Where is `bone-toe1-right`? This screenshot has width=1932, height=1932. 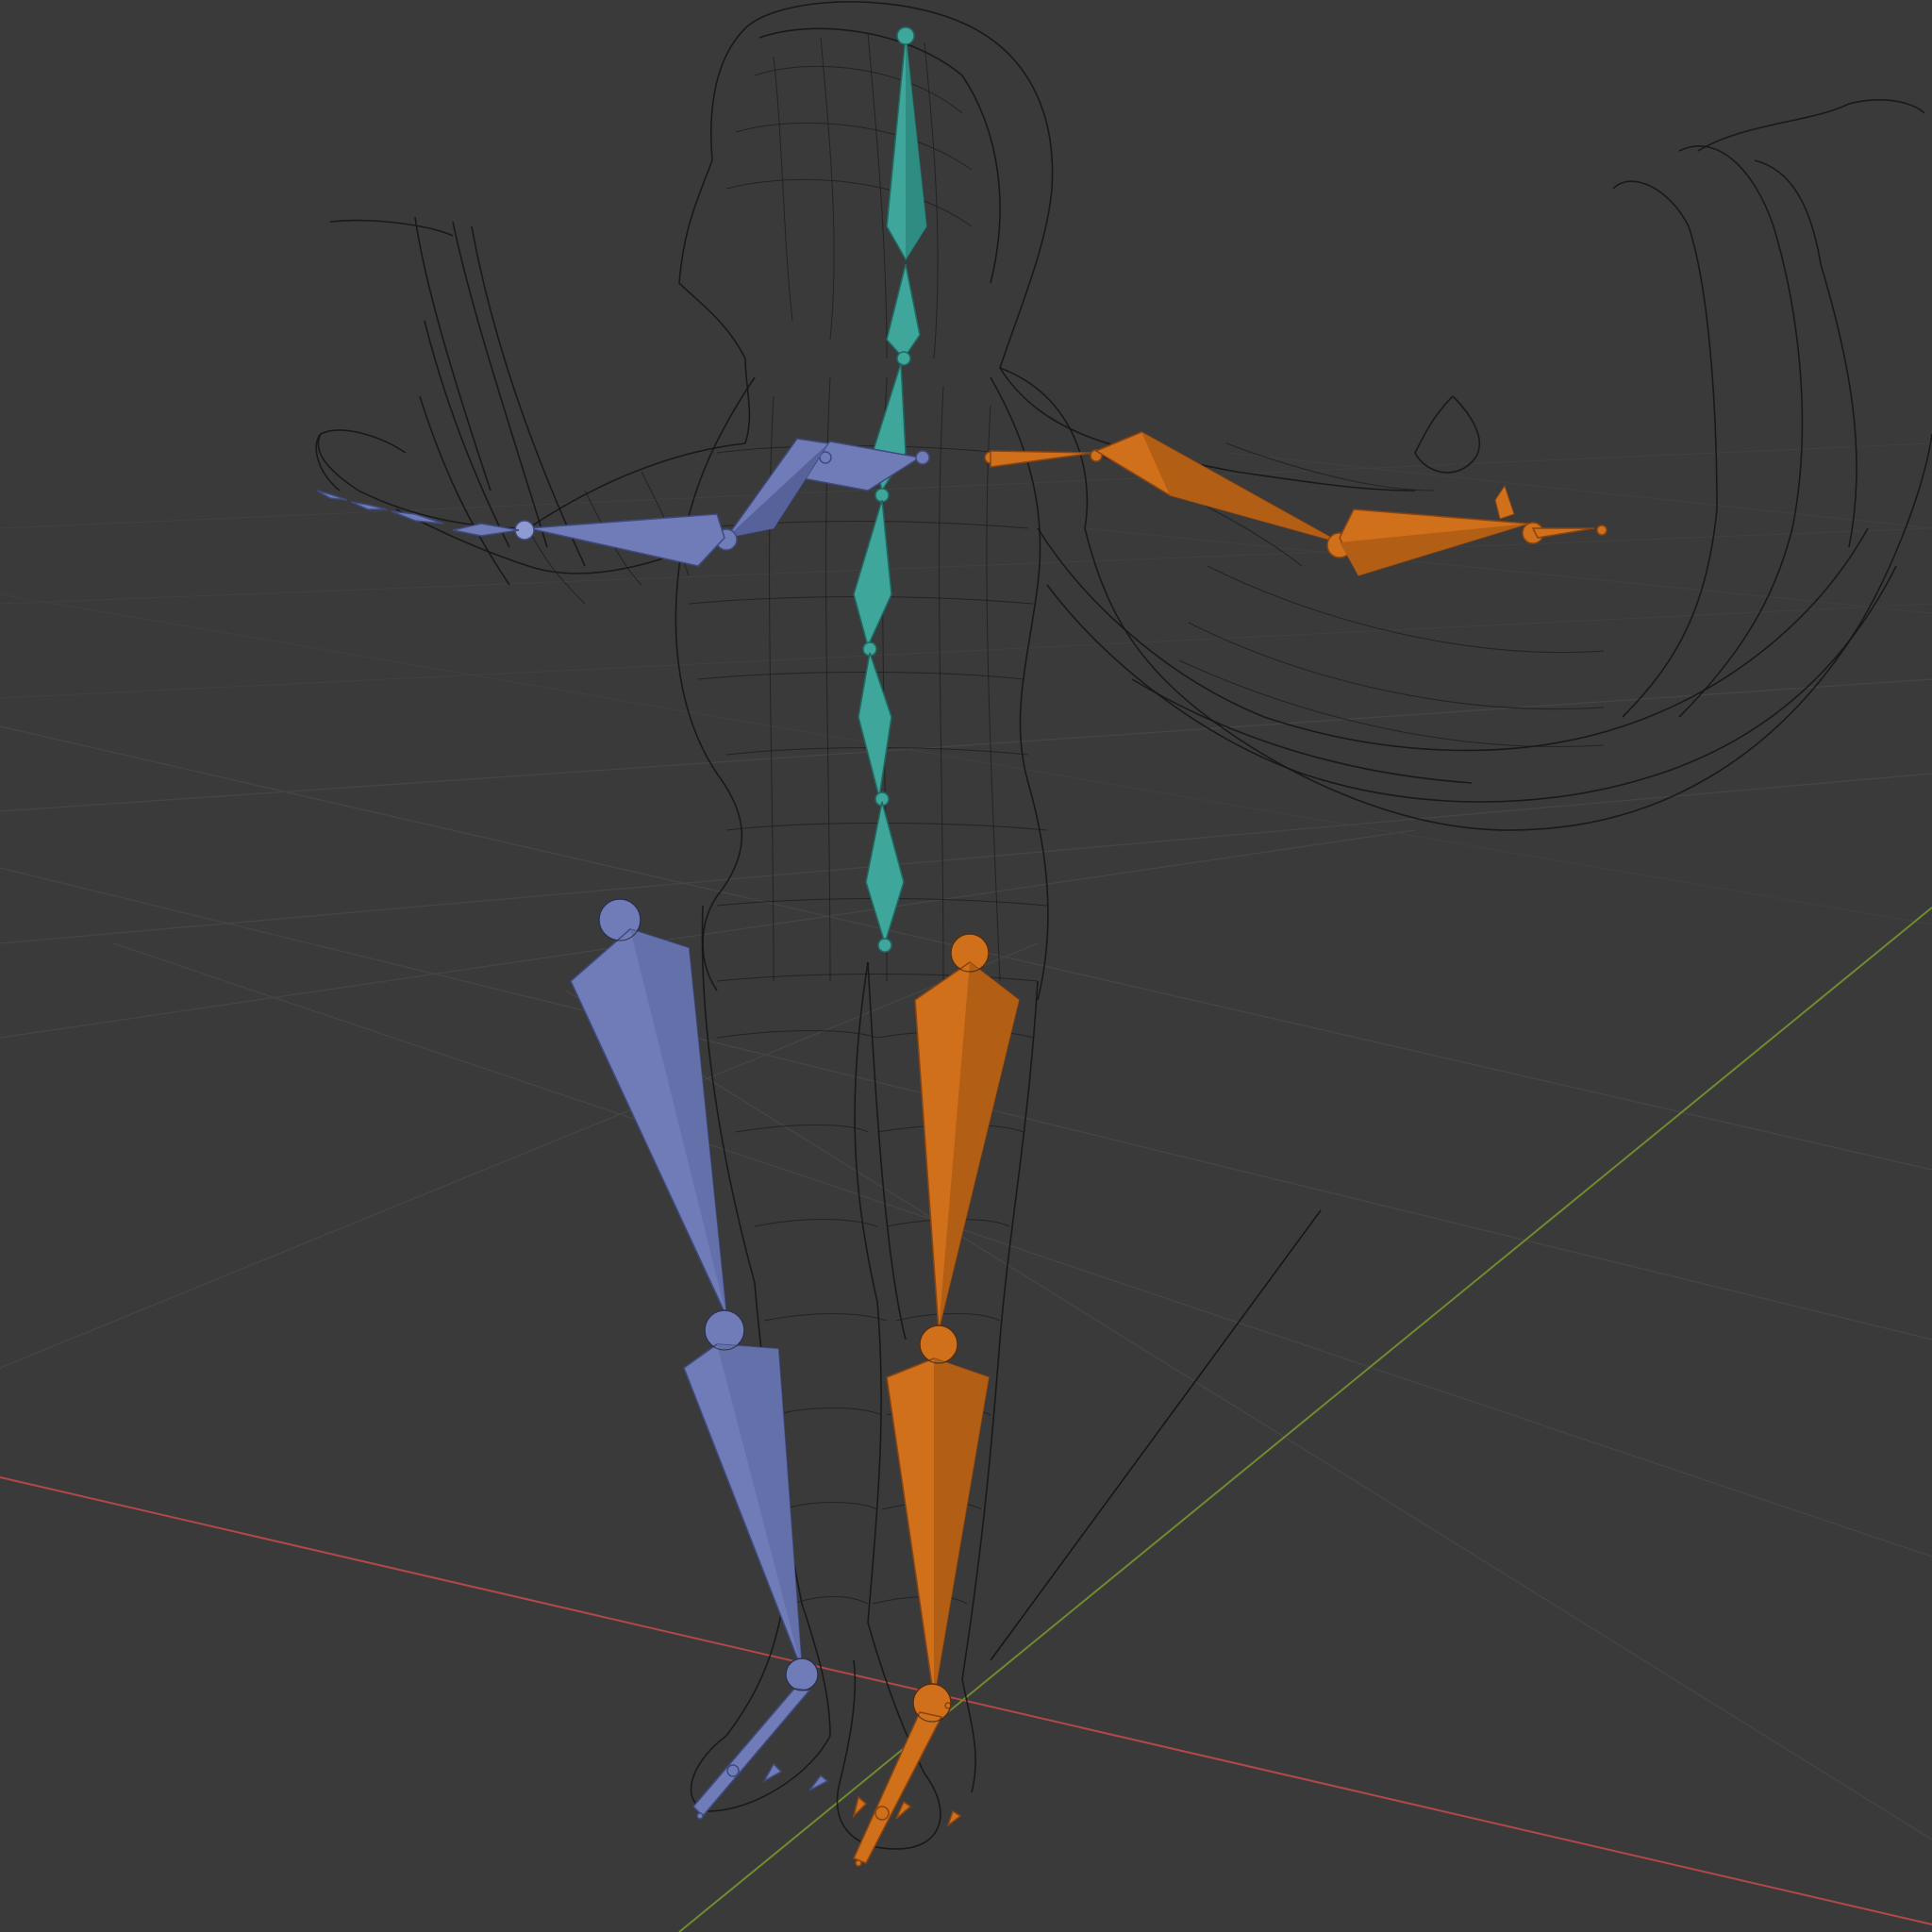 bone-toe1-right is located at coordinates (860, 1807).